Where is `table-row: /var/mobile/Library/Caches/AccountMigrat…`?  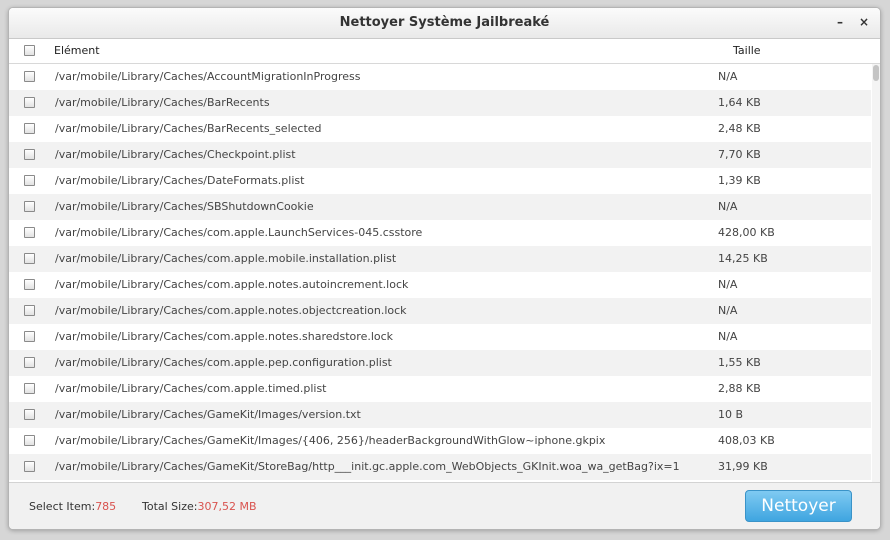 table-row: /var/mobile/Library/Caches/AccountMigrat… is located at coordinates (440, 77).